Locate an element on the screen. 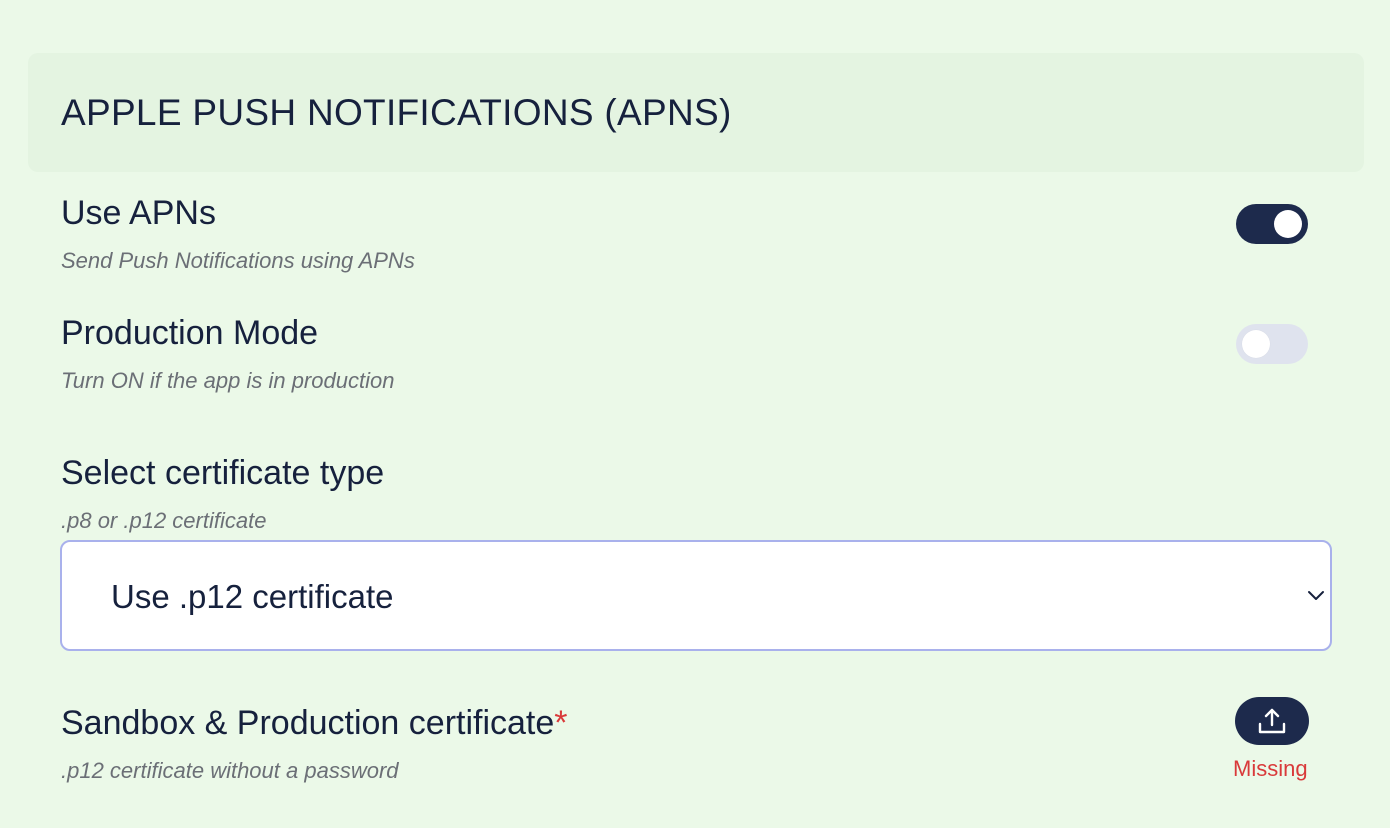  certificate-upload-label-text: Sandbox & Production certificate is located at coordinates (308, 723).